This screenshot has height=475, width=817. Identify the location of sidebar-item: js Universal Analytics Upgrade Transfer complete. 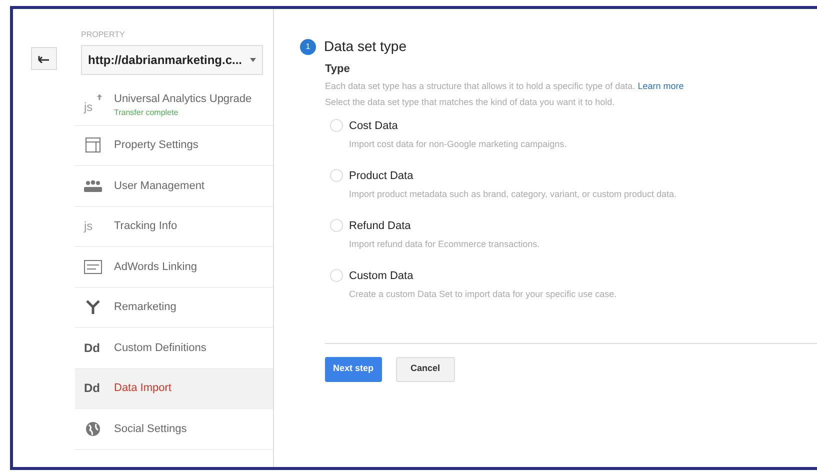
(174, 105).